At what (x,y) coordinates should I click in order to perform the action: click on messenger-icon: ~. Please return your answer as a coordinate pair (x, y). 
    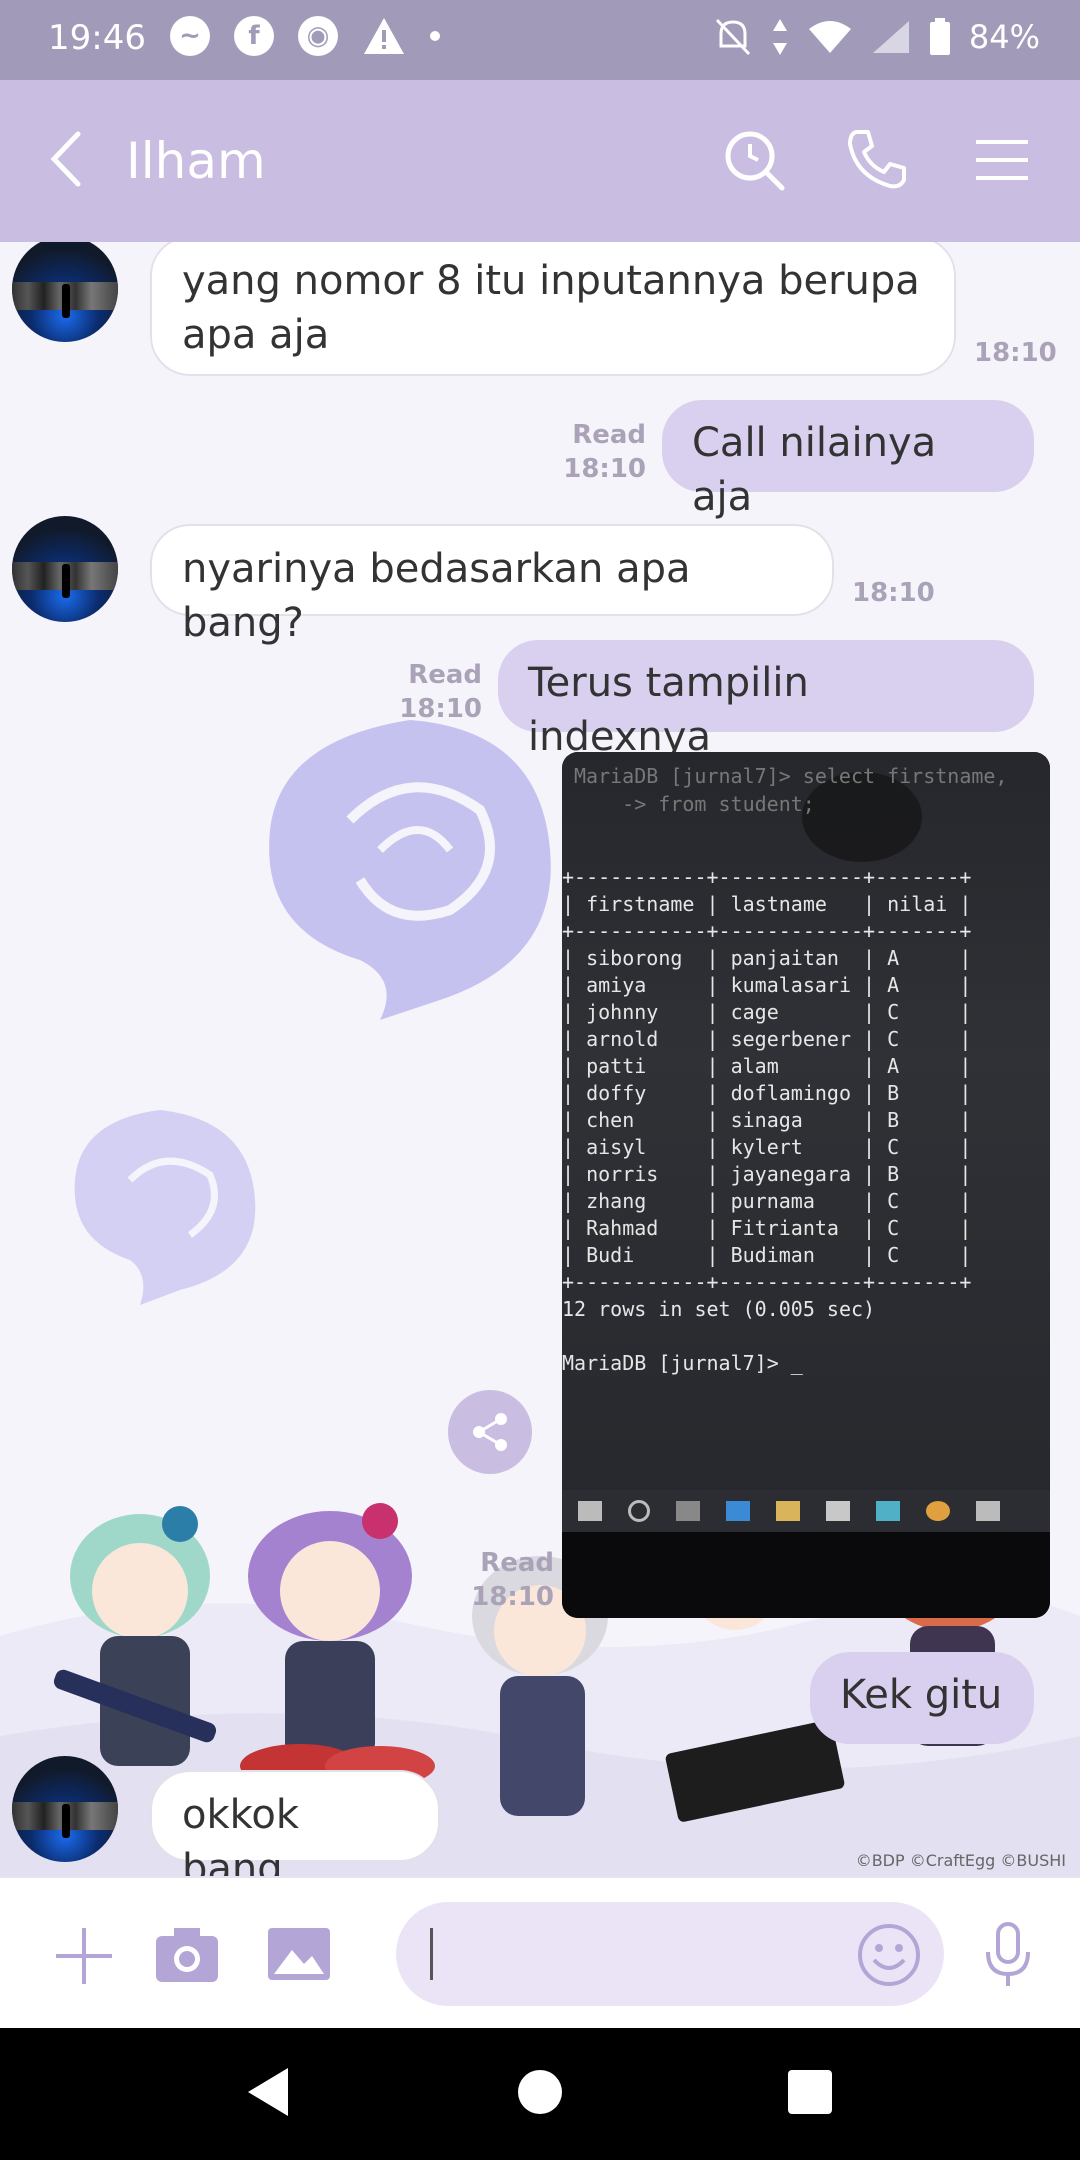
    Looking at the image, I should click on (190, 36).